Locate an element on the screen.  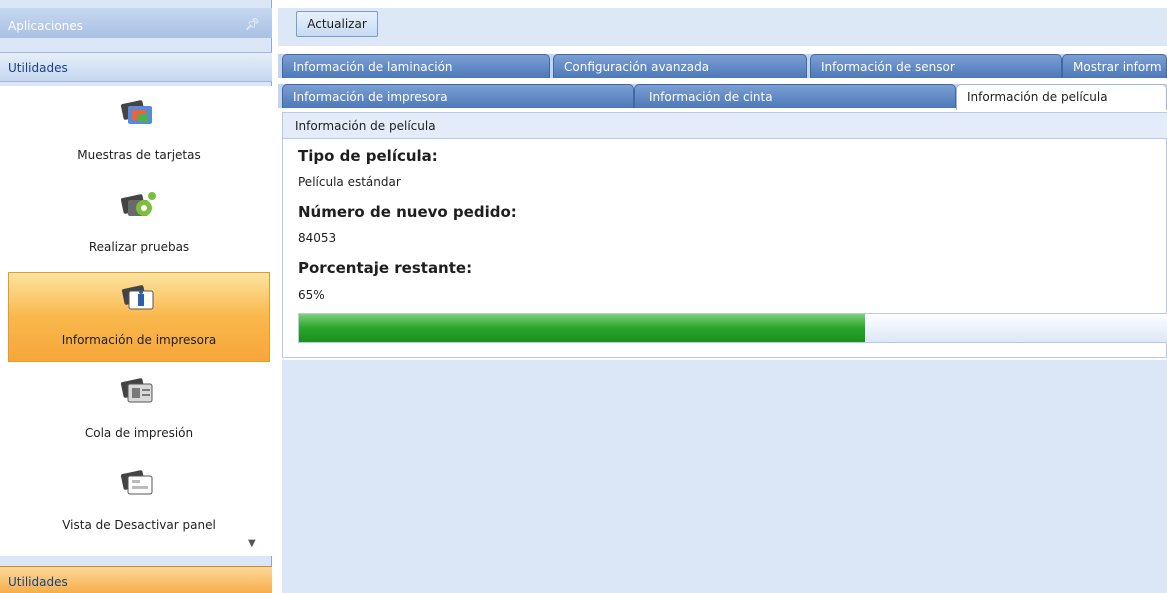
printer-info-icon is located at coordinates (137, 297).